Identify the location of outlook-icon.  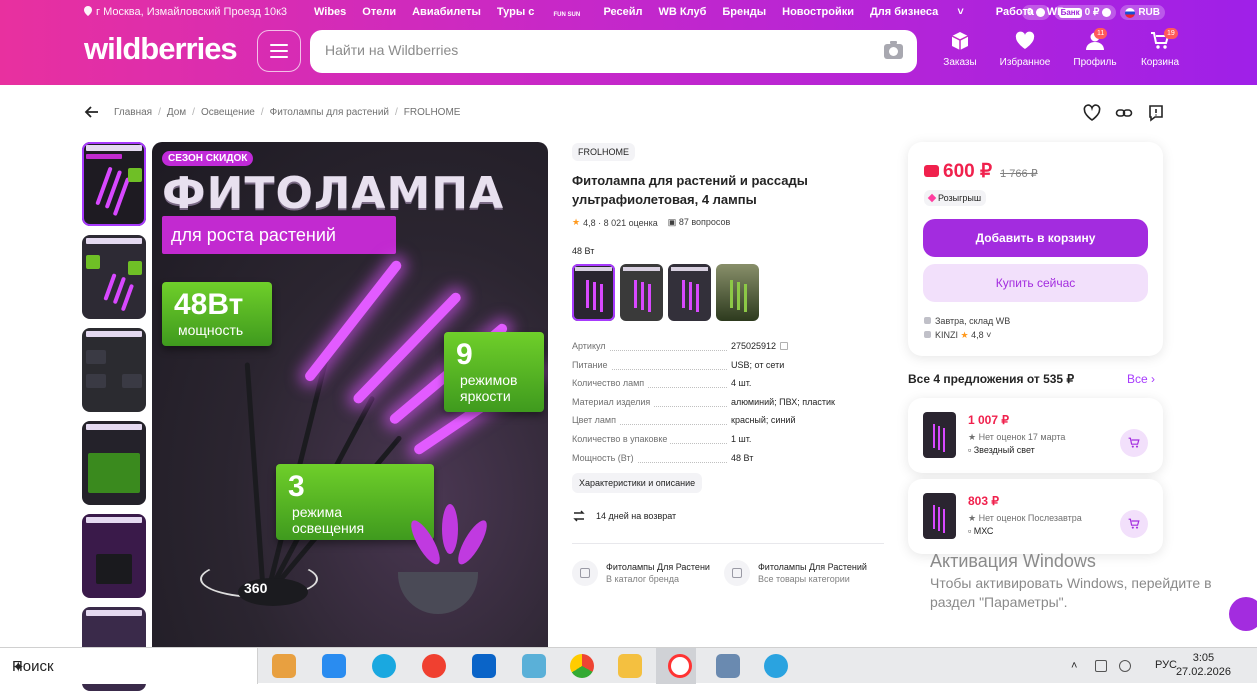
(484, 666).